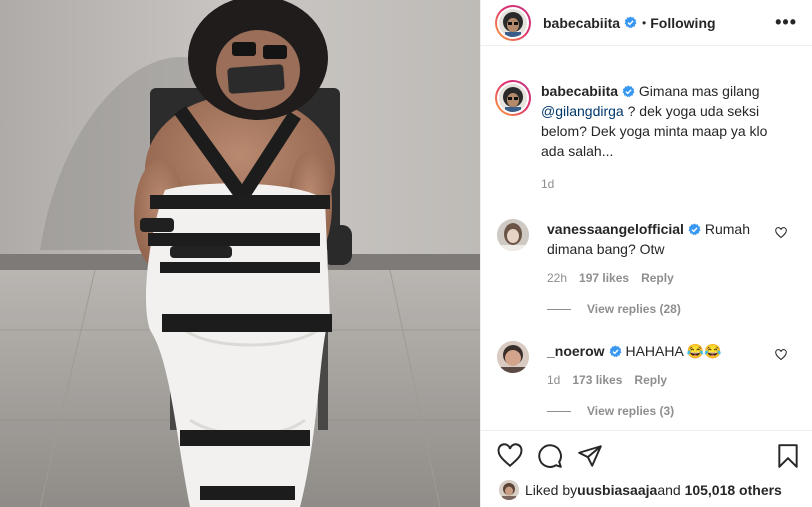 The image size is (812, 507). I want to click on liked-by-user: uusbiasaaja, so click(617, 490).